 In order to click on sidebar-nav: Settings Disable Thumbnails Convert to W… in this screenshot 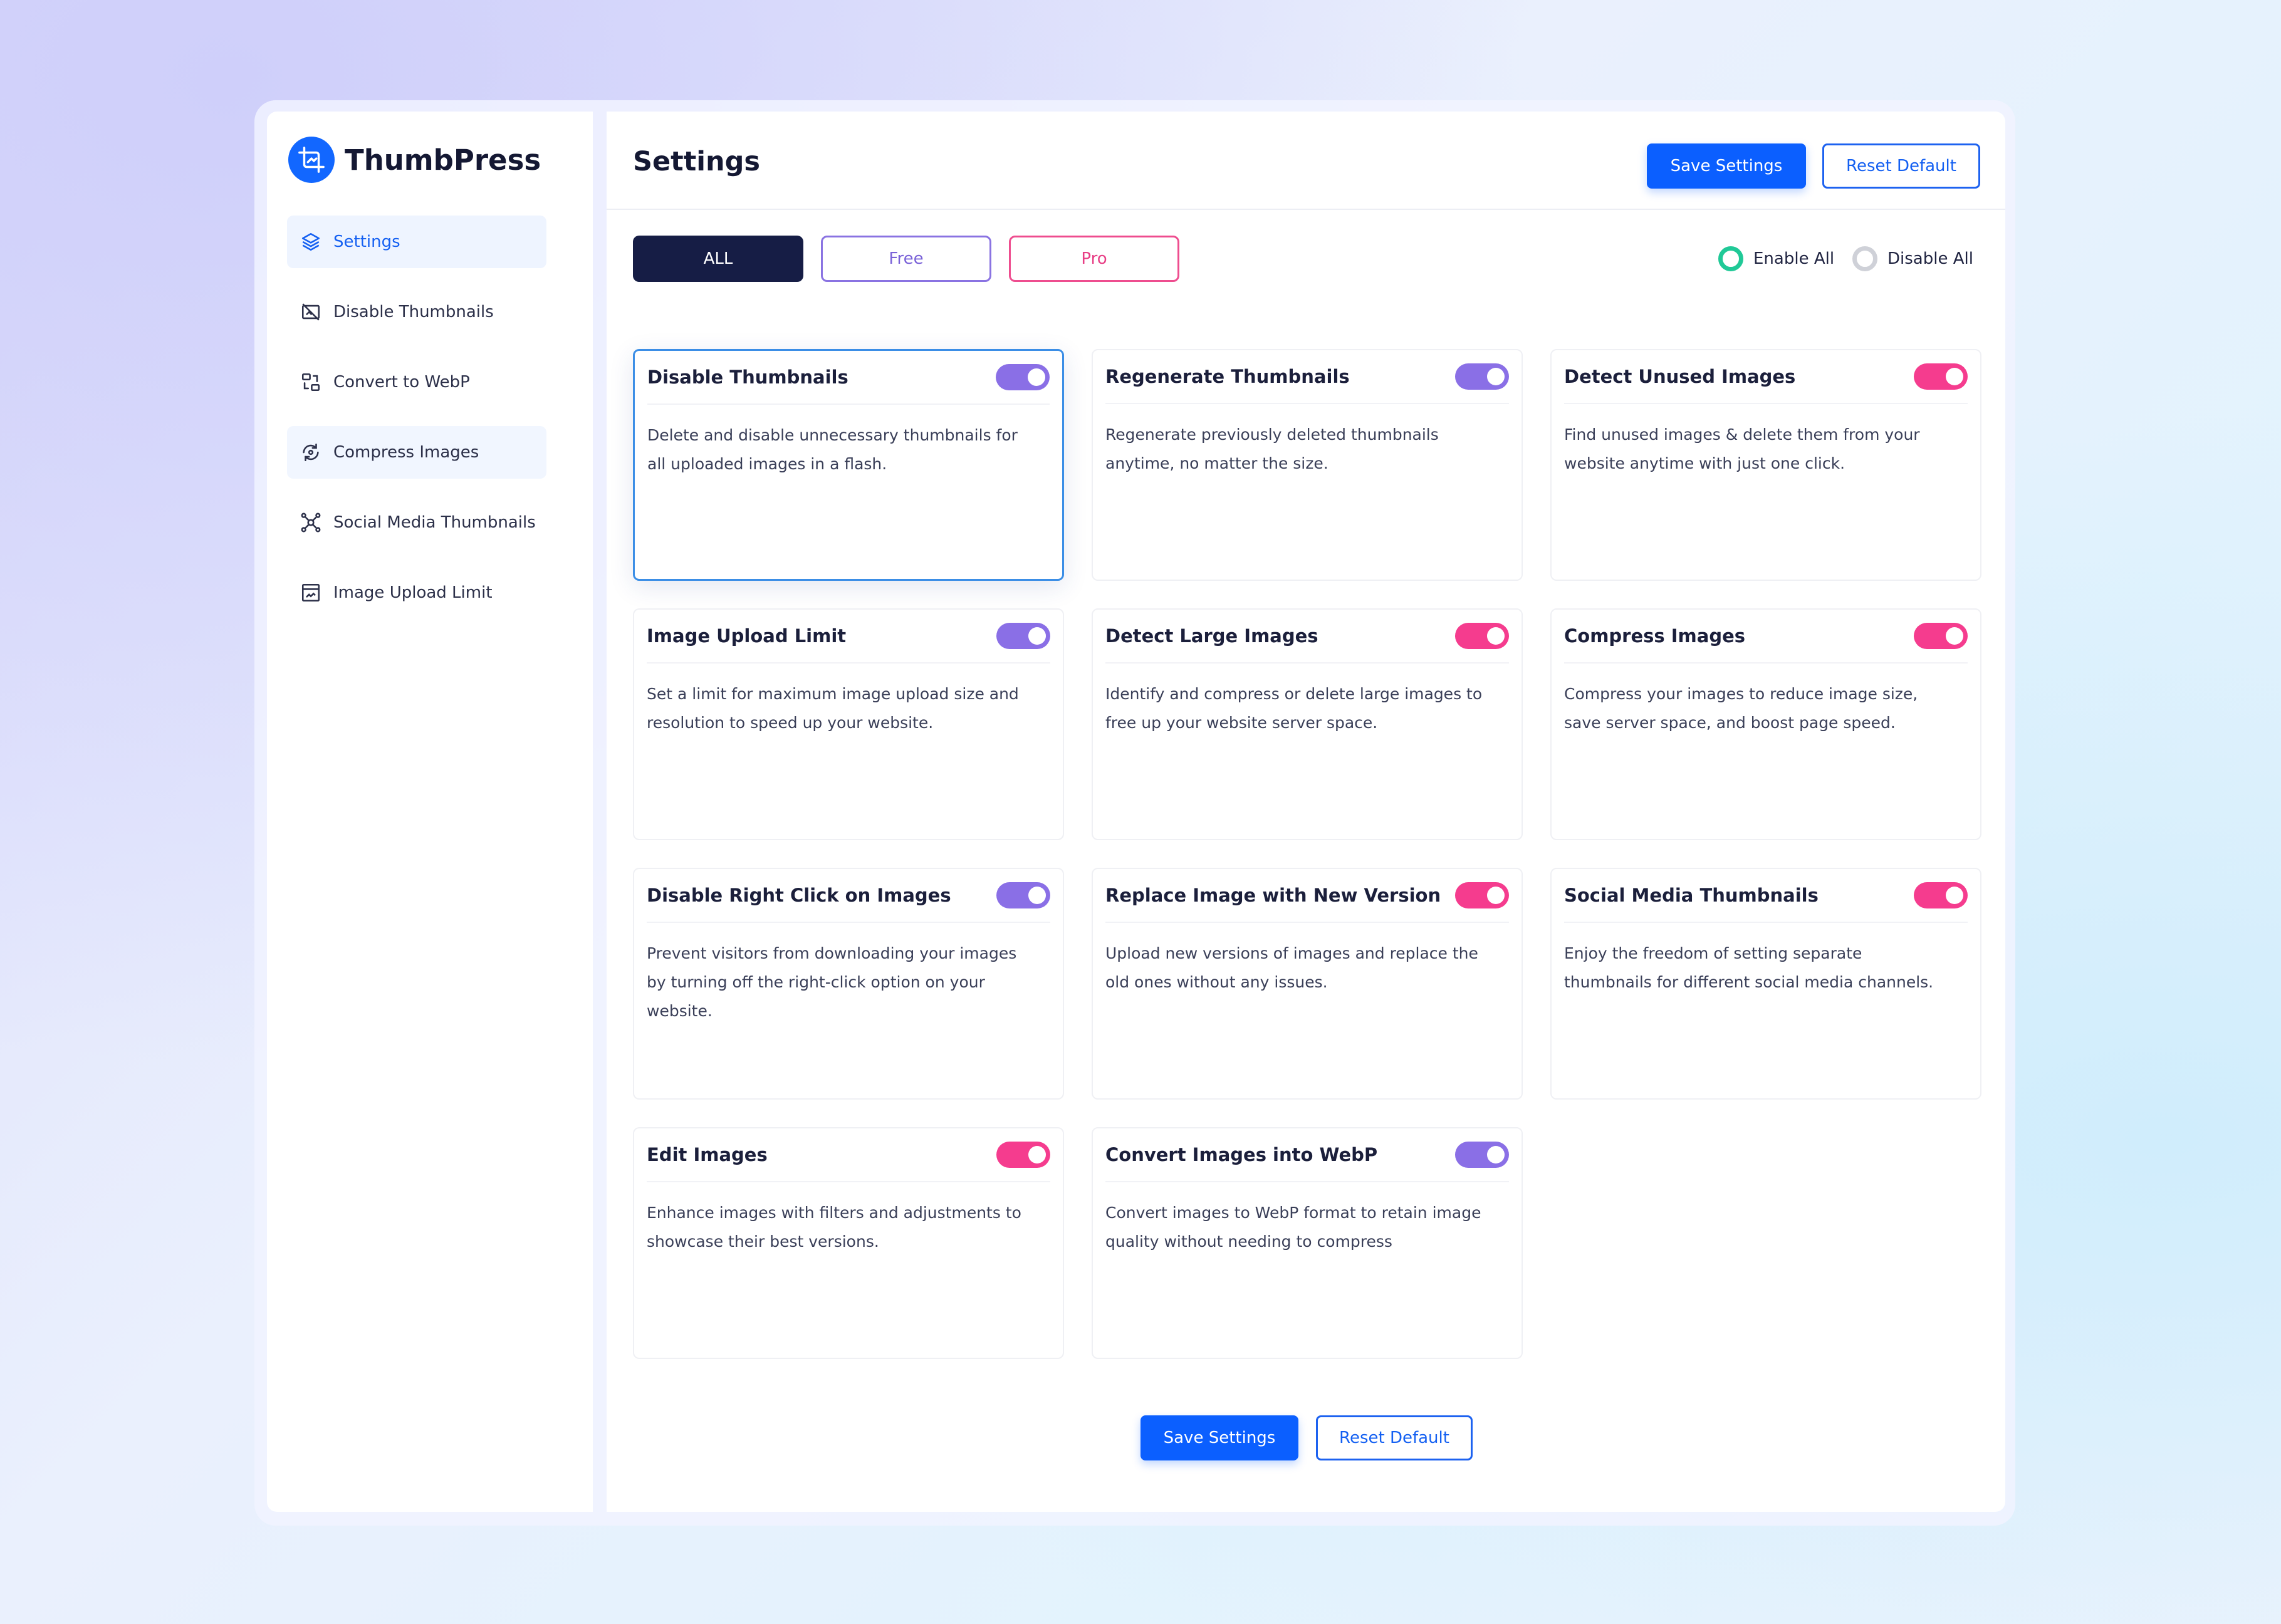, I will do `click(417, 426)`.